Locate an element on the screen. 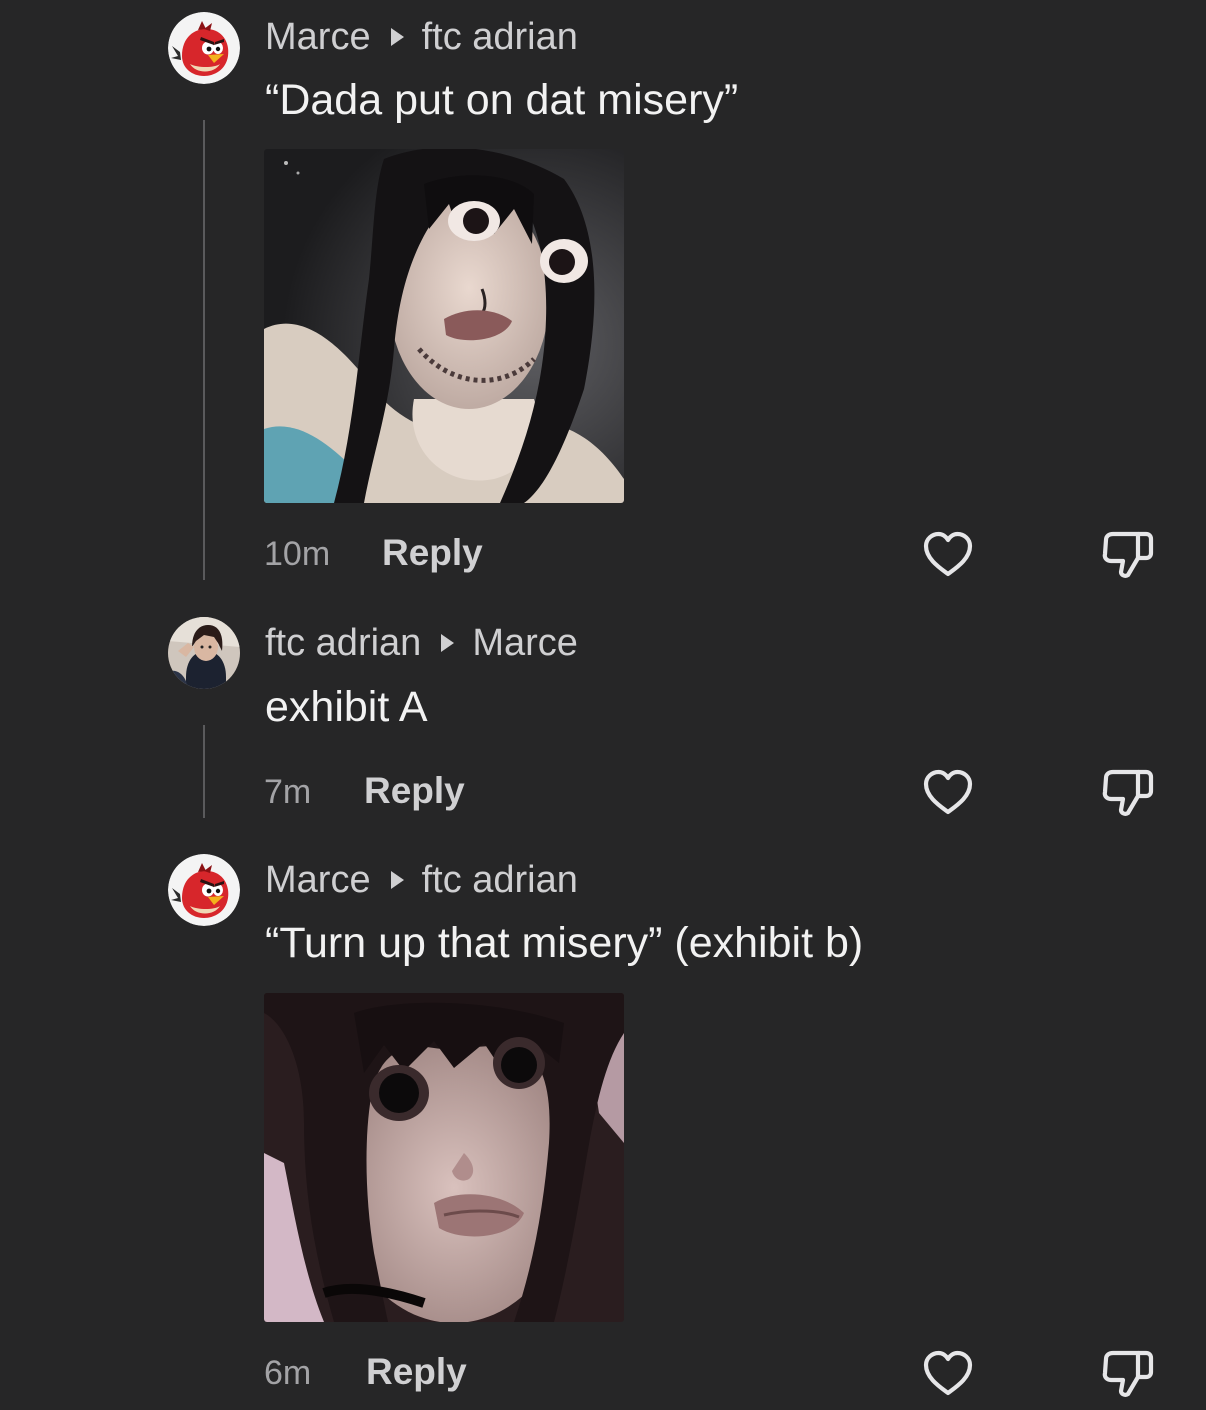 Image resolution: width=1206 pixels, height=1410 pixels. comment-text: exhibit A is located at coordinates (346, 707).